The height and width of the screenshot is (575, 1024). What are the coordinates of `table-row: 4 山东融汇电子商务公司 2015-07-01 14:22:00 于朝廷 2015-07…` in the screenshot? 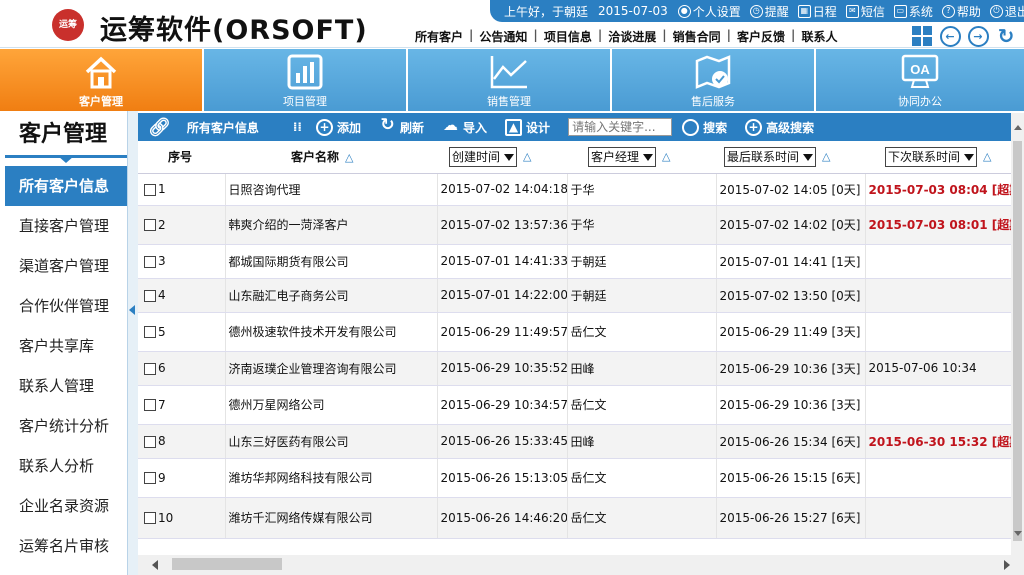 It's located at (574, 295).